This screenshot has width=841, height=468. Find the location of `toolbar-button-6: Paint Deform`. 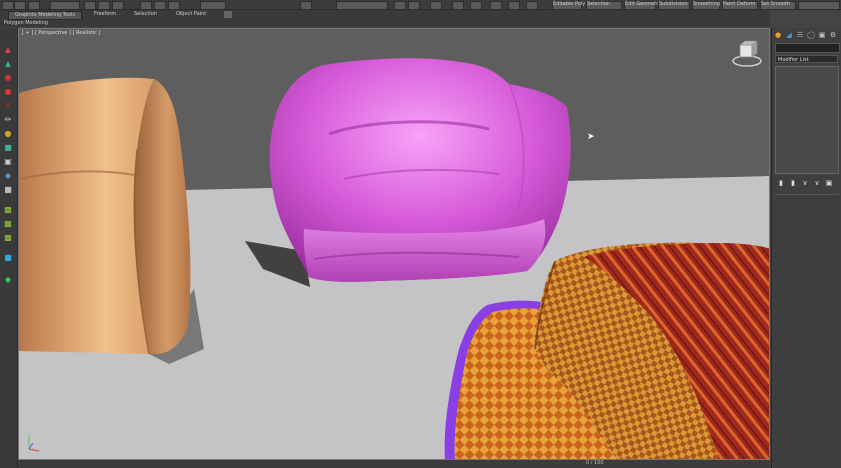

toolbar-button-6: Paint Deform is located at coordinates (740, 5).